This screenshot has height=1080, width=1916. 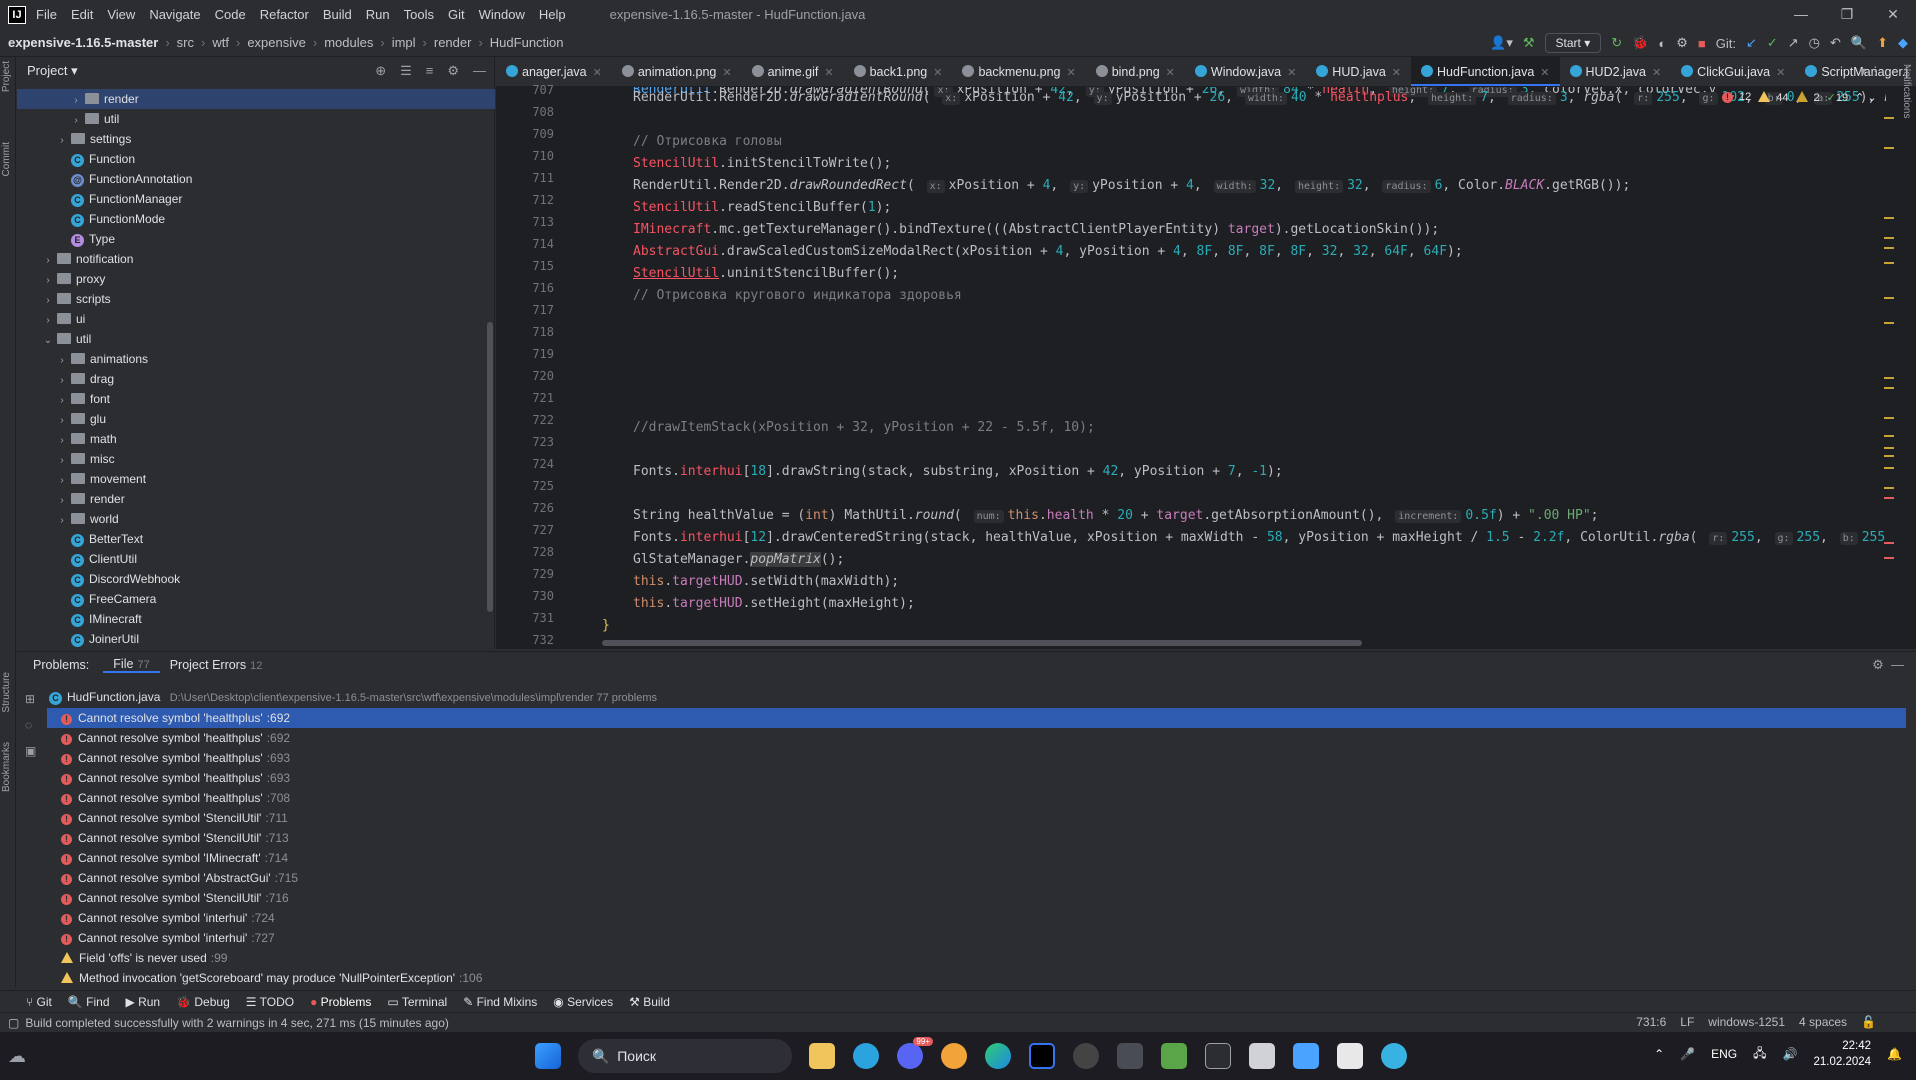 I want to click on minimize-icon: —, so click(x=1801, y=14).